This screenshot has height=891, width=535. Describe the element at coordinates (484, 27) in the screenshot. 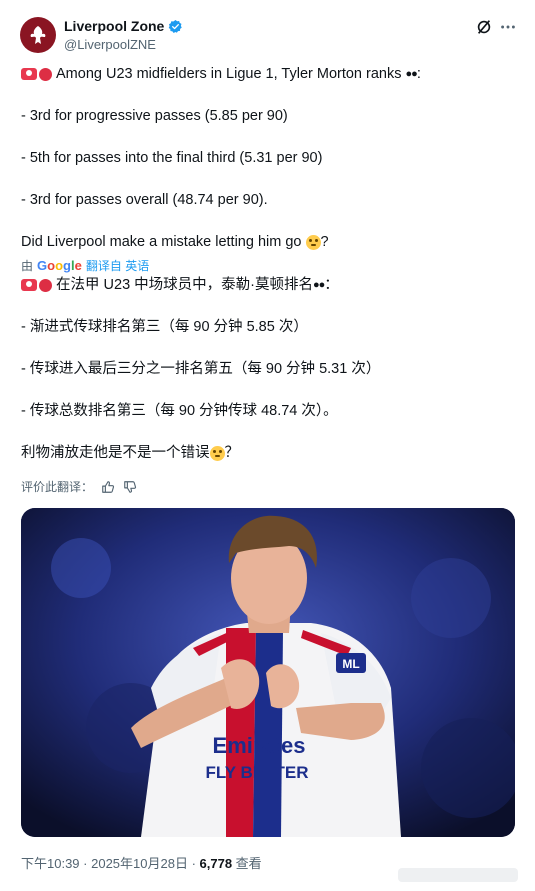

I see `grok-icon` at that location.